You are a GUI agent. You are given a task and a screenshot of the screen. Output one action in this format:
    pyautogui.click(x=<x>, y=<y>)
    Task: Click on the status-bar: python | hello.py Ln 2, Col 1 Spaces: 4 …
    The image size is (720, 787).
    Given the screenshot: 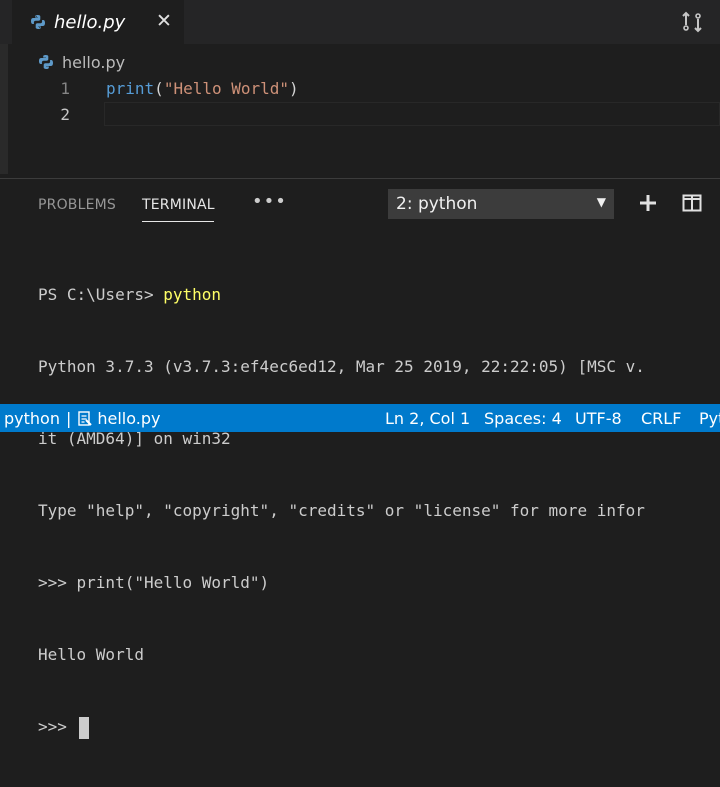 What is the action you would take?
    pyautogui.click(x=360, y=418)
    